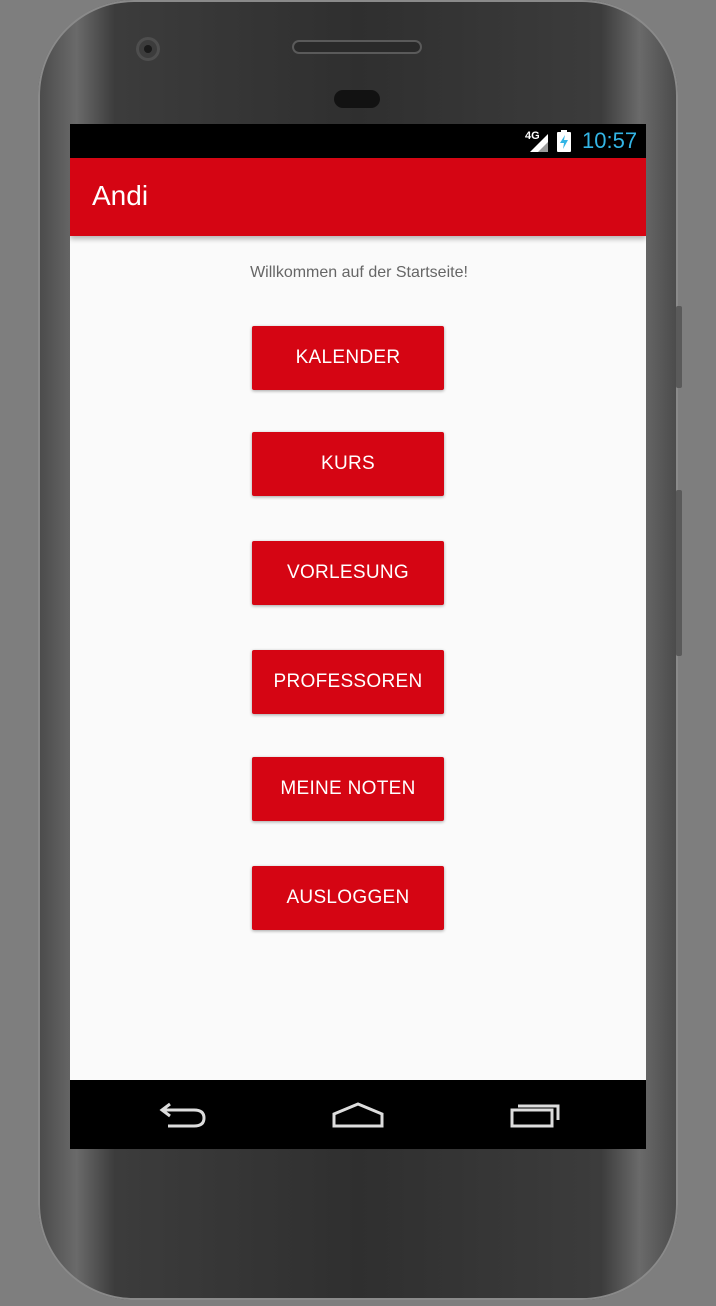  I want to click on power-button, so click(679, 347).